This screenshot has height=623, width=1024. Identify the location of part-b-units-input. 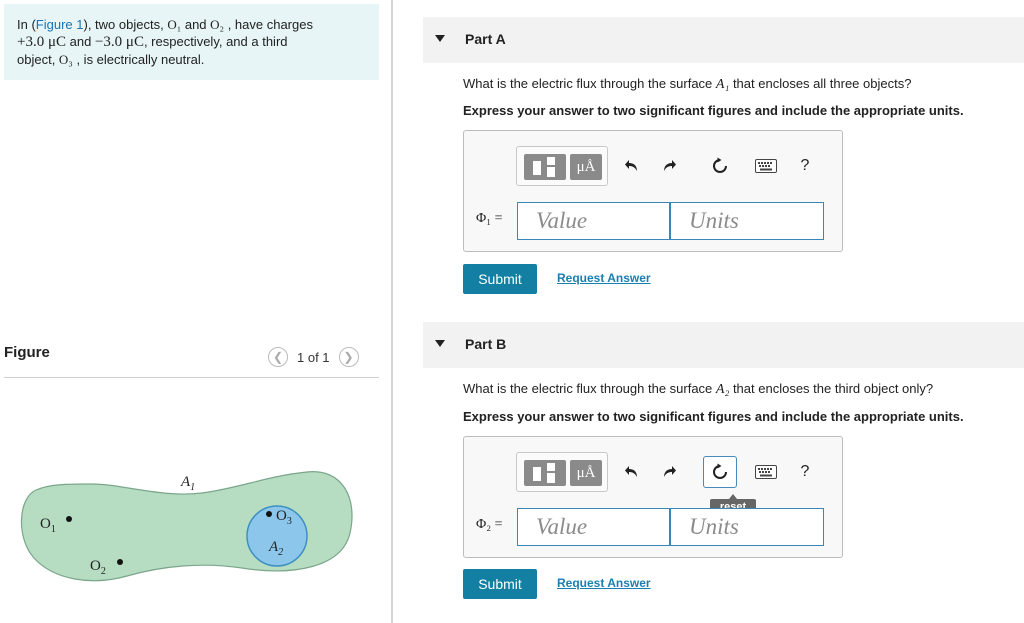
(747, 527).